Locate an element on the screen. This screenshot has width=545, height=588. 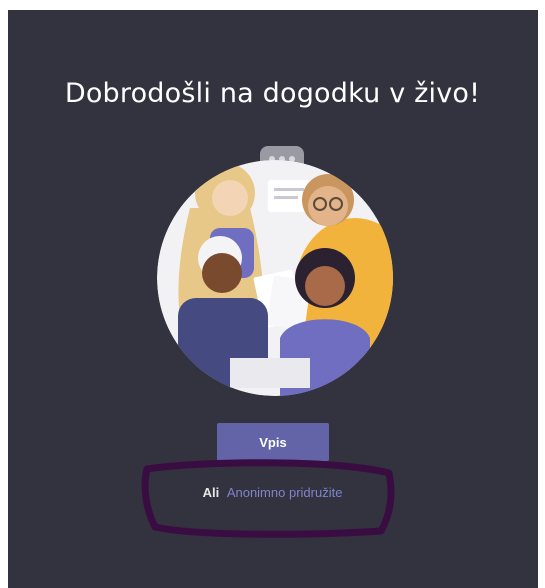
or-label: Ali is located at coordinates (211, 492).